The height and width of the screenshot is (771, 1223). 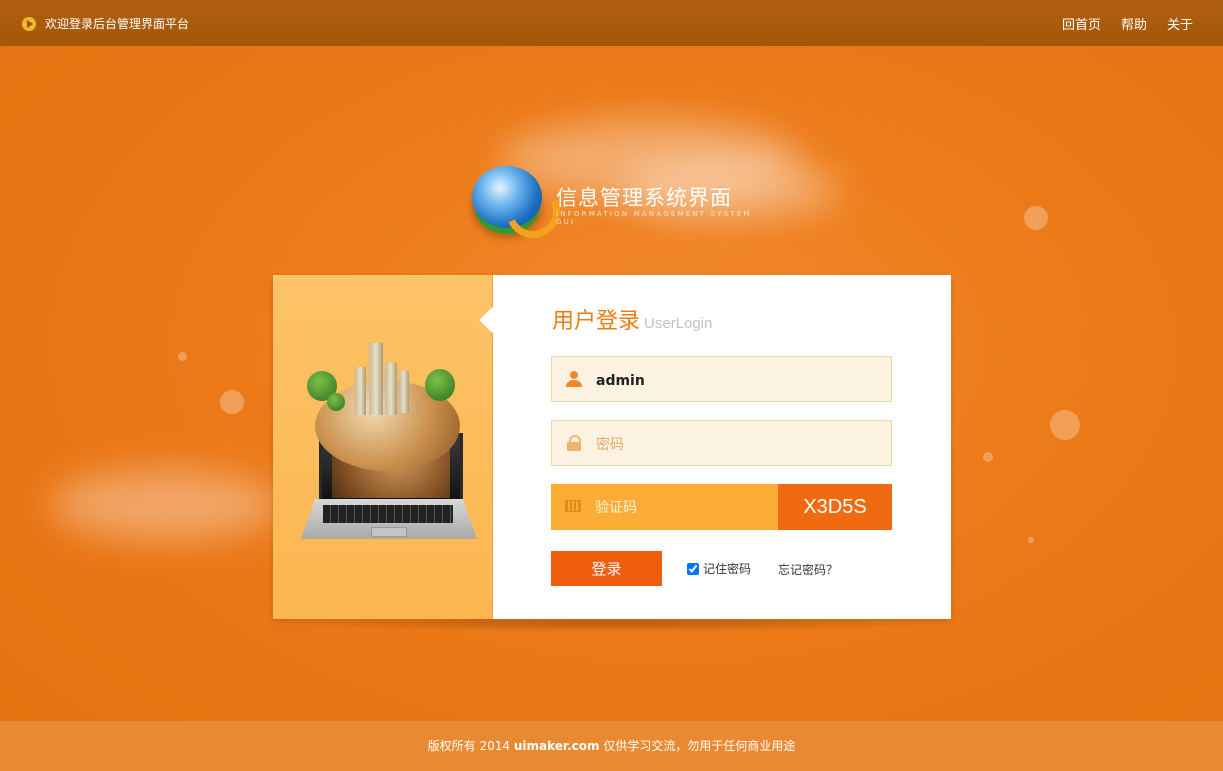 I want to click on login-title-cn: 用户登录, so click(x=596, y=321).